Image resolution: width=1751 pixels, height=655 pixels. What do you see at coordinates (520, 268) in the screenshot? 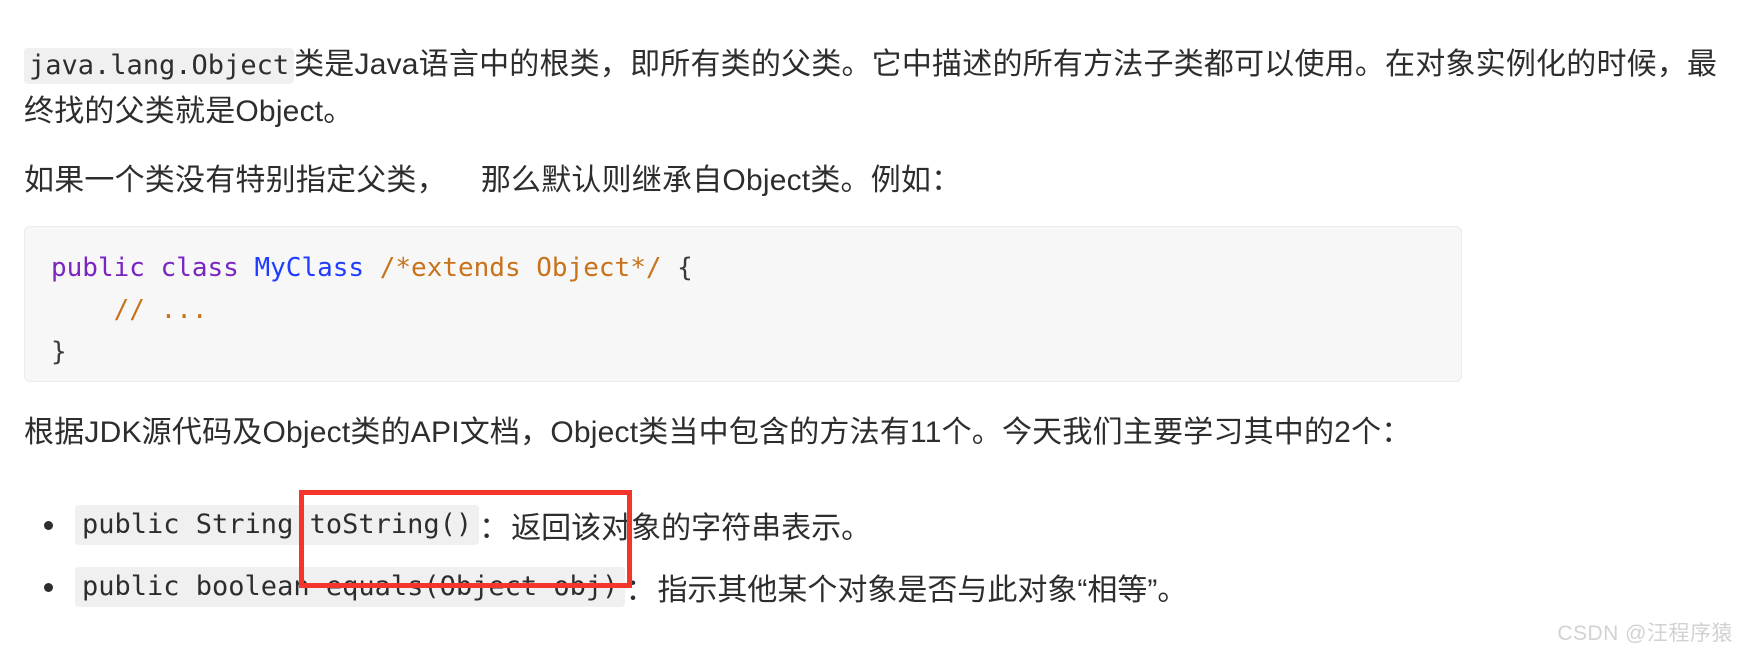
I see `code-token-comment-extends: /*extends Object*/` at bounding box center [520, 268].